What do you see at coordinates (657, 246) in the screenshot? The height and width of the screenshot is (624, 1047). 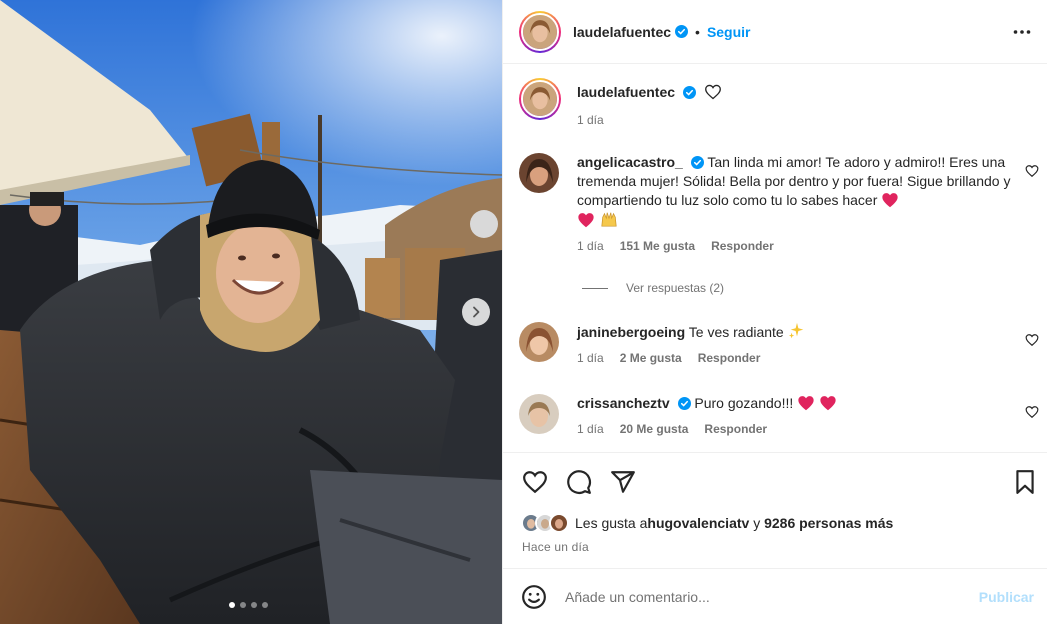 I see `comment-likes: 151 Me gusta` at bounding box center [657, 246].